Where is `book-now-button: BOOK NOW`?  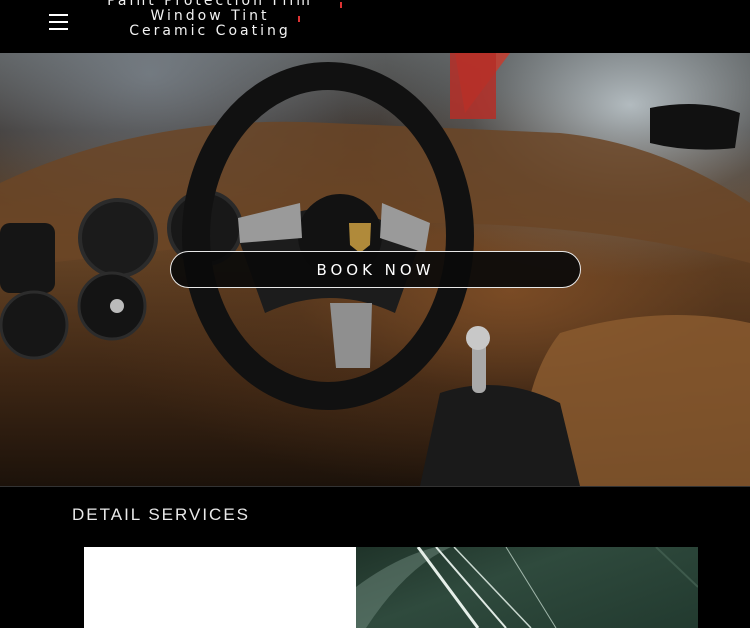 book-now-button: BOOK NOW is located at coordinates (375, 269).